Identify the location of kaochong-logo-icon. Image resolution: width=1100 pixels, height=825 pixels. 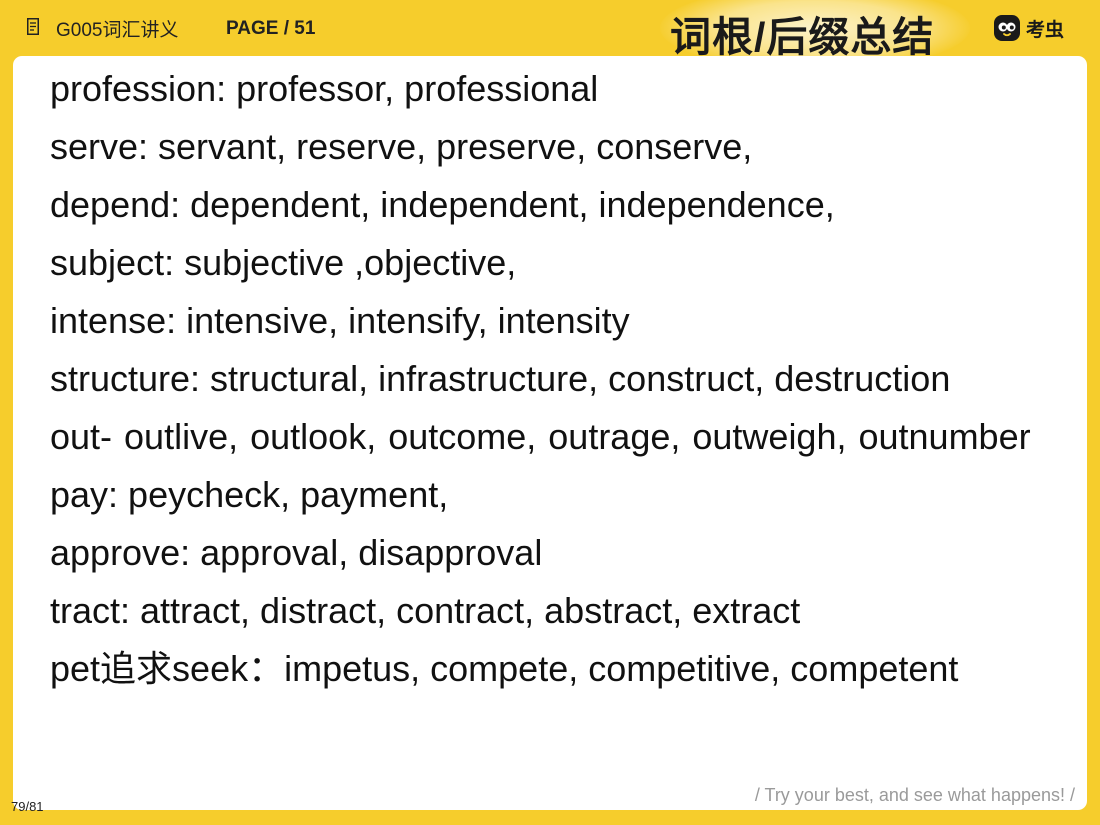
(1007, 28).